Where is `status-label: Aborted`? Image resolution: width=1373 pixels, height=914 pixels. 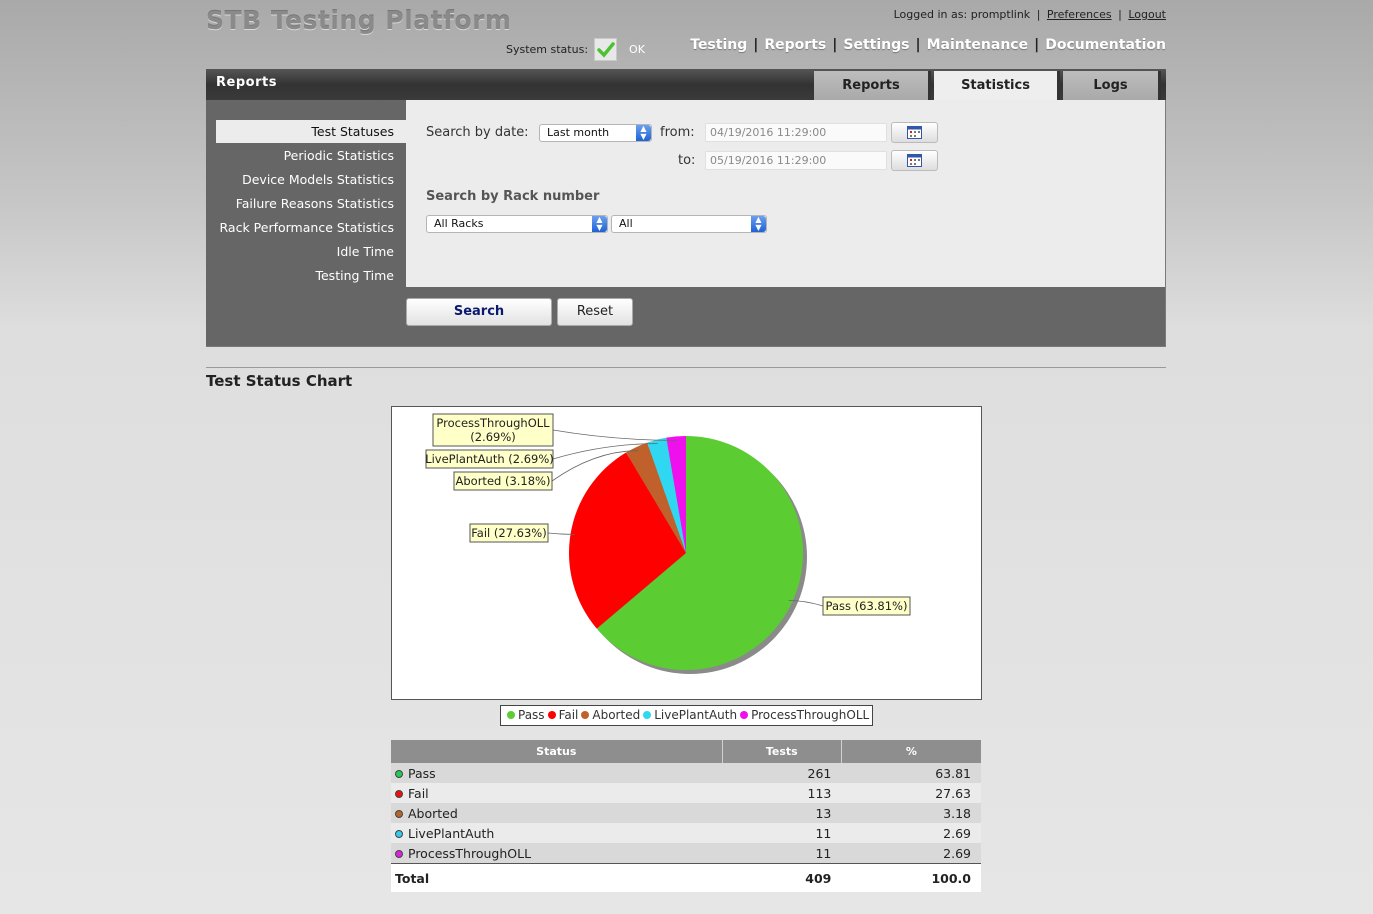
status-label: Aborted is located at coordinates (433, 813).